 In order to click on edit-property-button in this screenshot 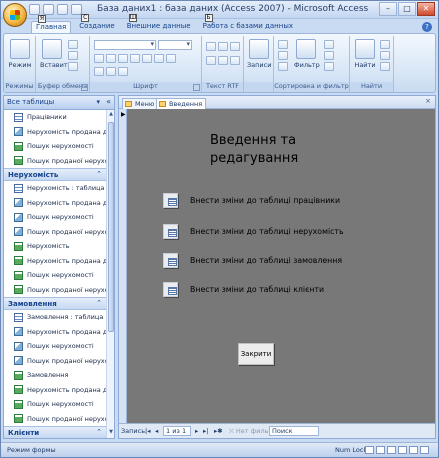, I will do `click(170, 231)`.